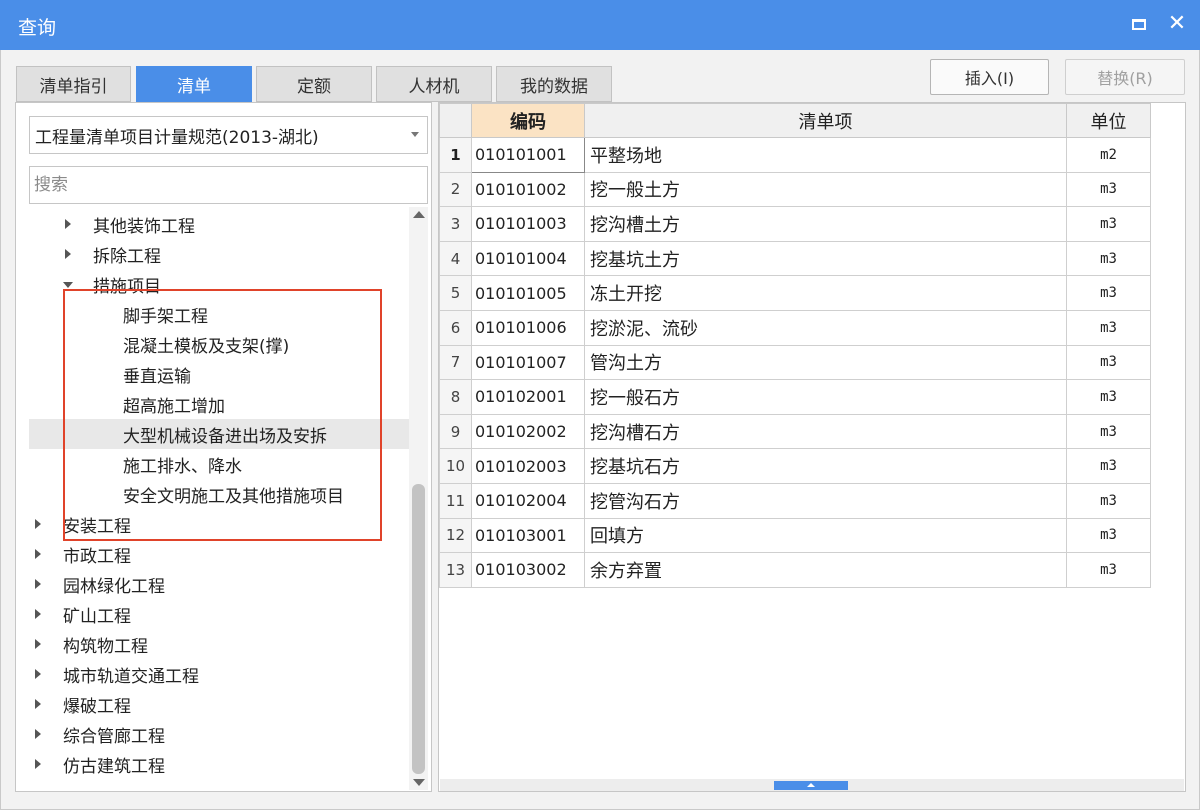 This screenshot has width=1200, height=810. Describe the element at coordinates (219, 644) in the screenshot. I see `tree-item: 构筑物工程` at that location.